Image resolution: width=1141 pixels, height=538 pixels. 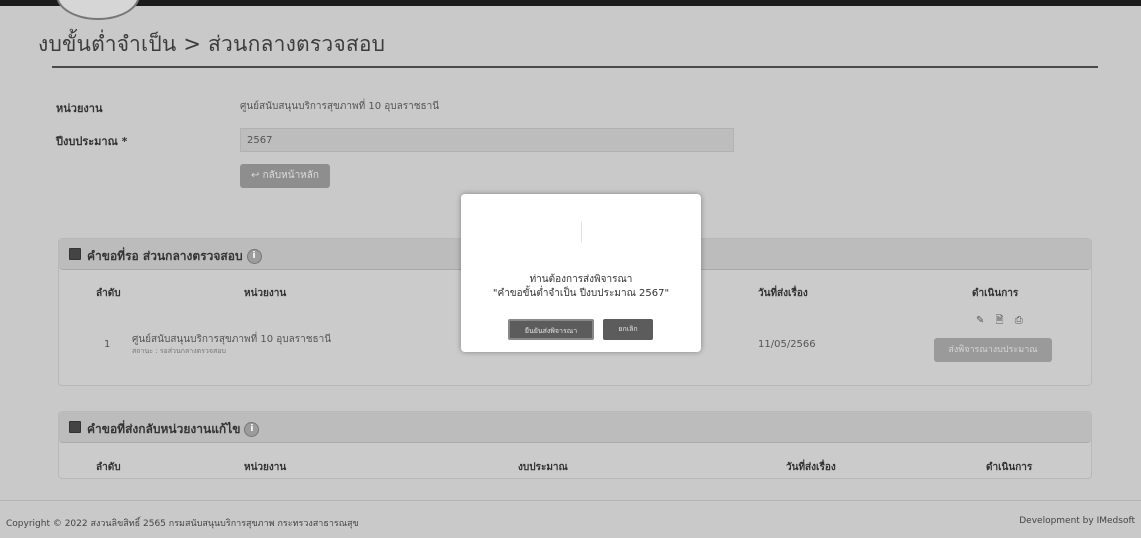 What do you see at coordinates (165, 256) in the screenshot?
I see `pending-panel-title-text: คำขอที่รอ ส่วนกลางตรวจสอบ` at bounding box center [165, 256].